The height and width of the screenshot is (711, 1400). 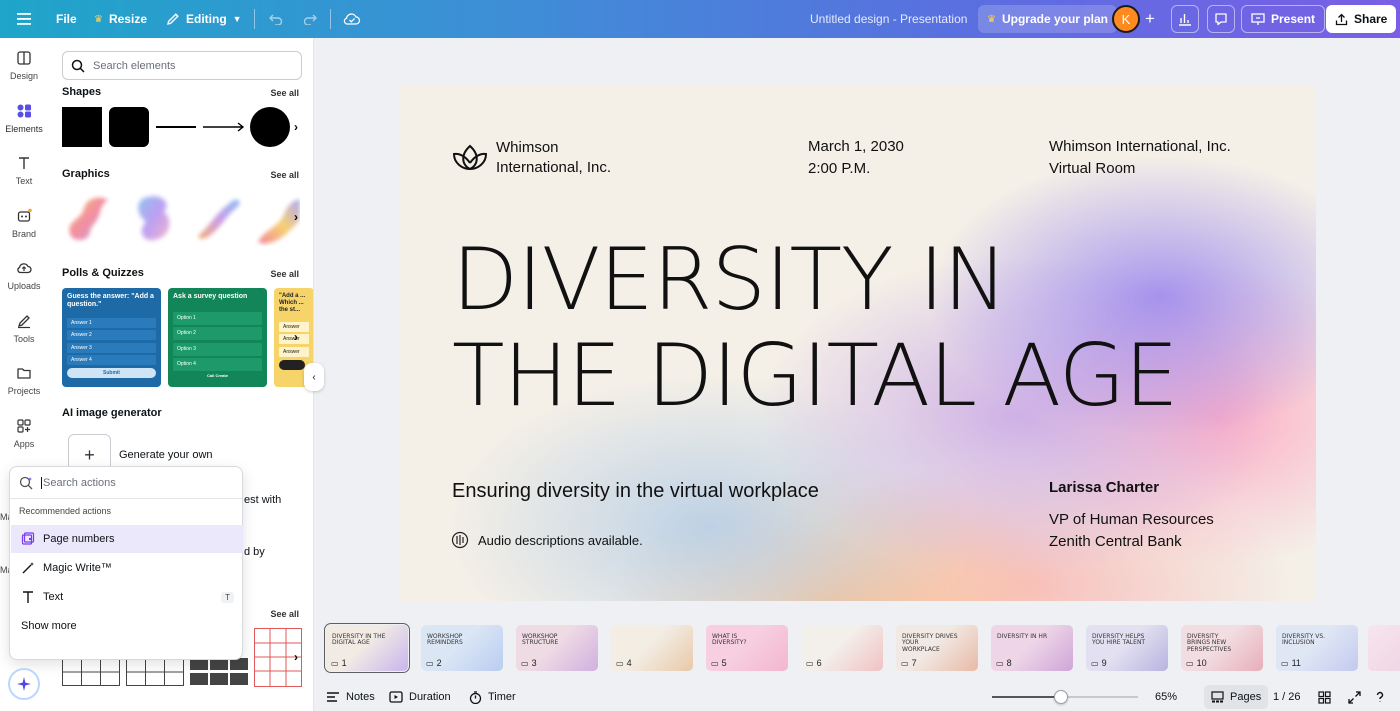 I want to click on shape-square, so click(x=82, y=127).